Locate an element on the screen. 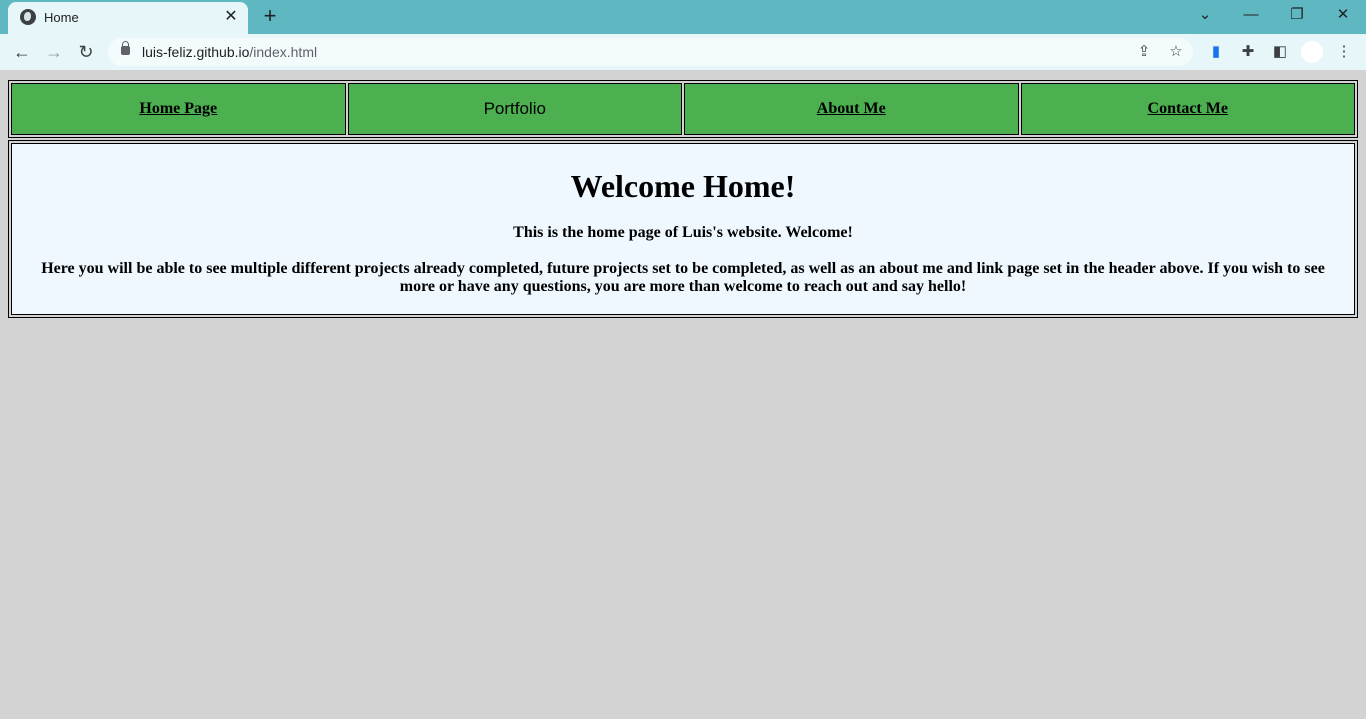 This screenshot has height=719, width=1366. address-bar: luis-feliz.github.io/index.html ⇪ ☆ is located at coordinates (650, 52).